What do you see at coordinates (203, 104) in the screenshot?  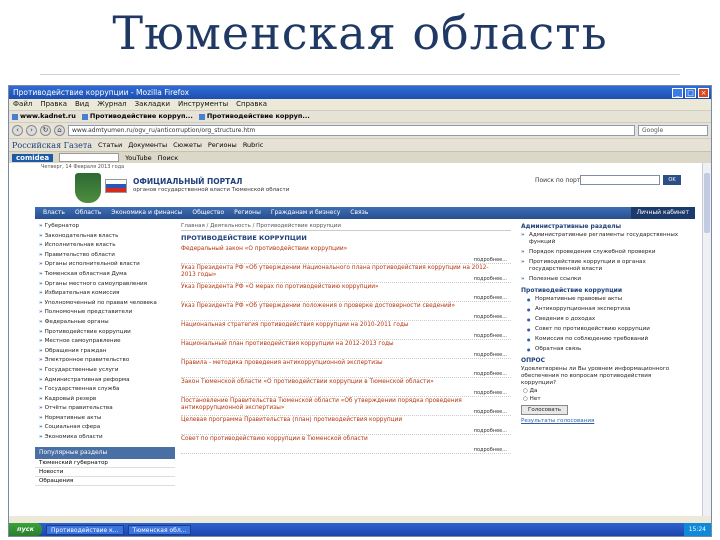 I see `menu-tools: Инструменты` at bounding box center [203, 104].